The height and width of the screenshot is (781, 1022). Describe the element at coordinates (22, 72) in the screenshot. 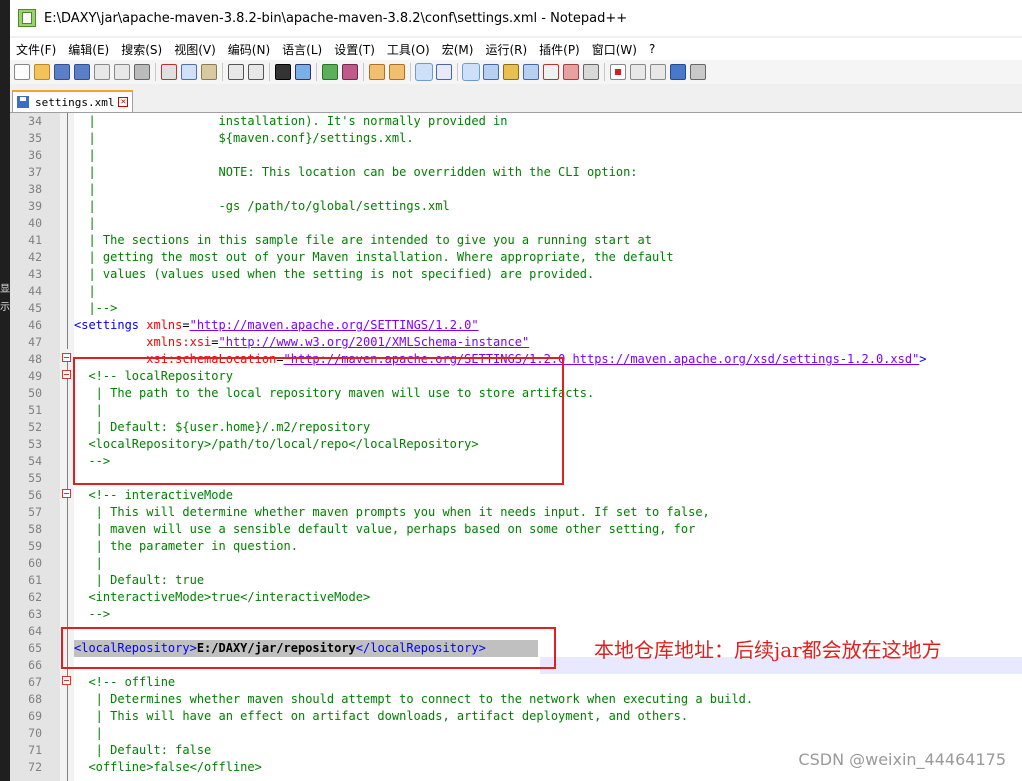

I see `new-file-icon` at that location.